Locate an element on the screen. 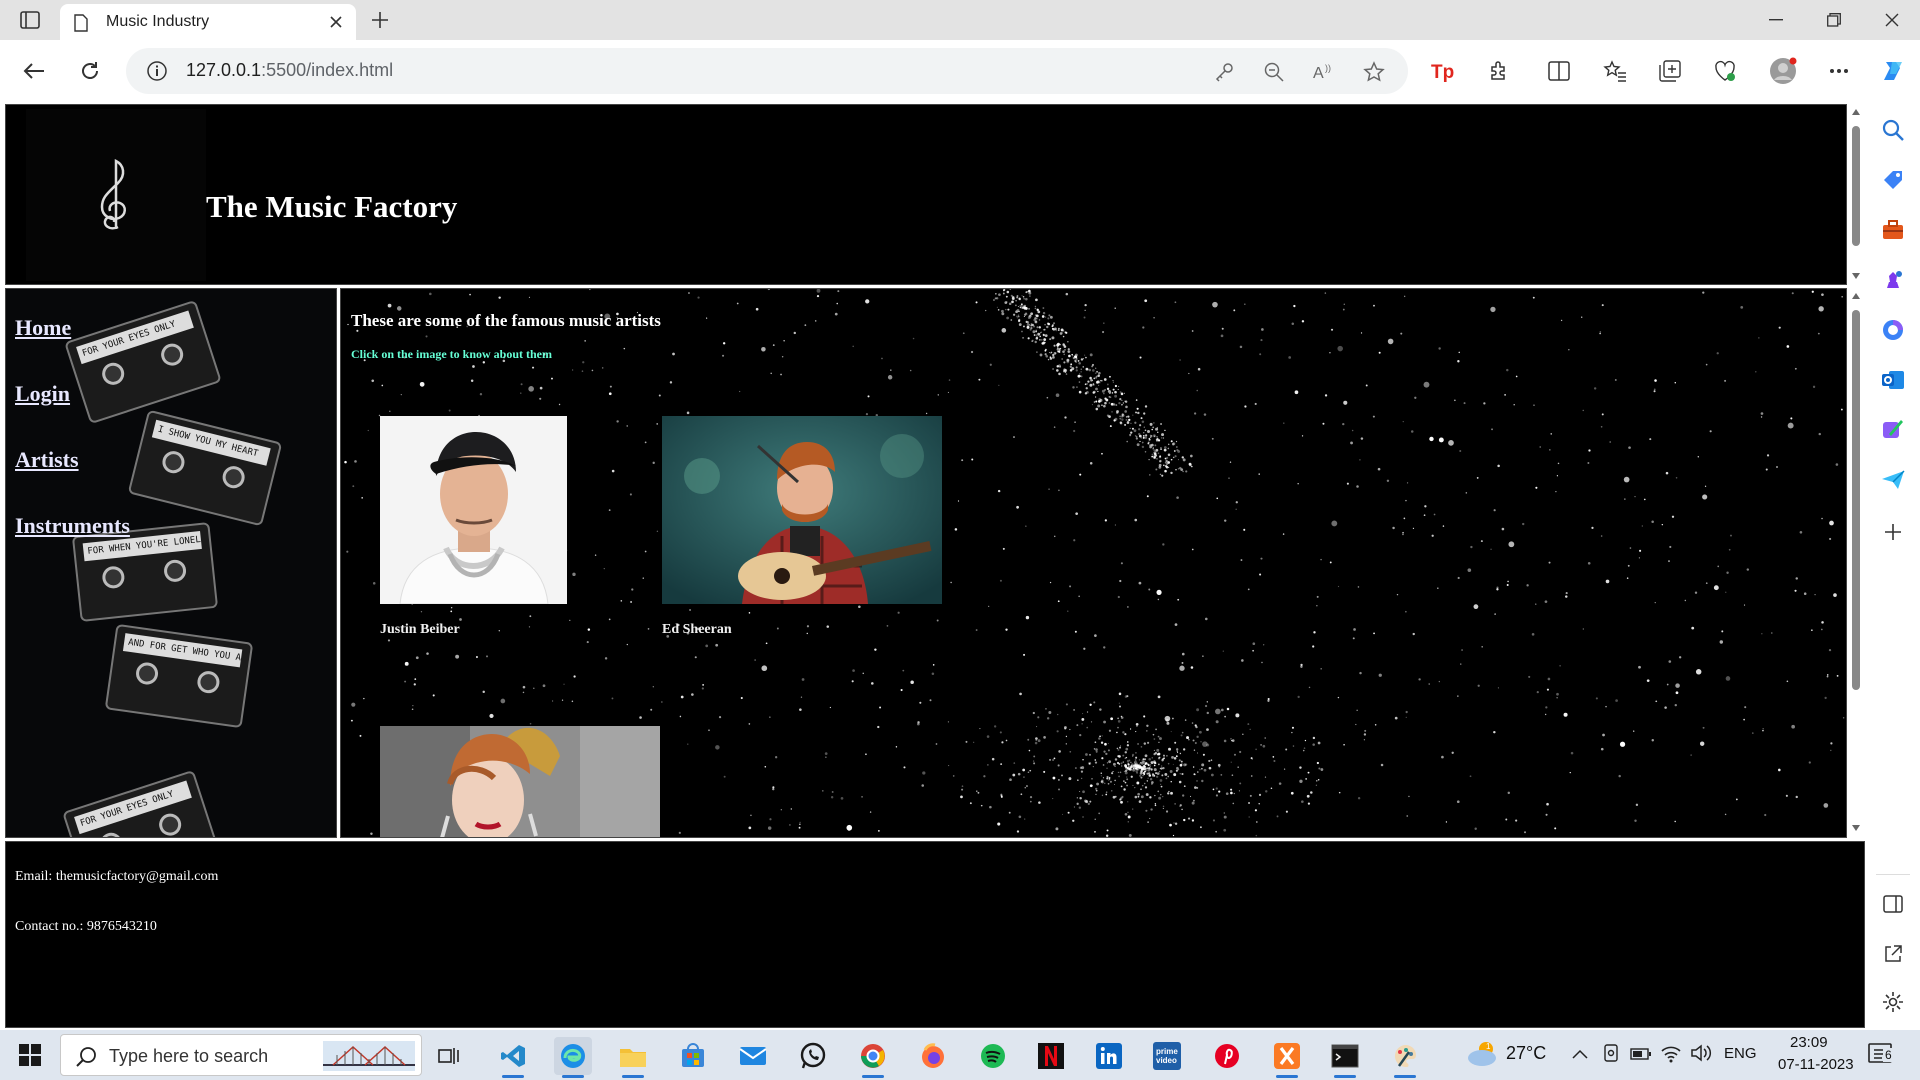 This screenshot has width=1920, height=1080. artist-name-ed: Ed Sheeran is located at coordinates (697, 630).